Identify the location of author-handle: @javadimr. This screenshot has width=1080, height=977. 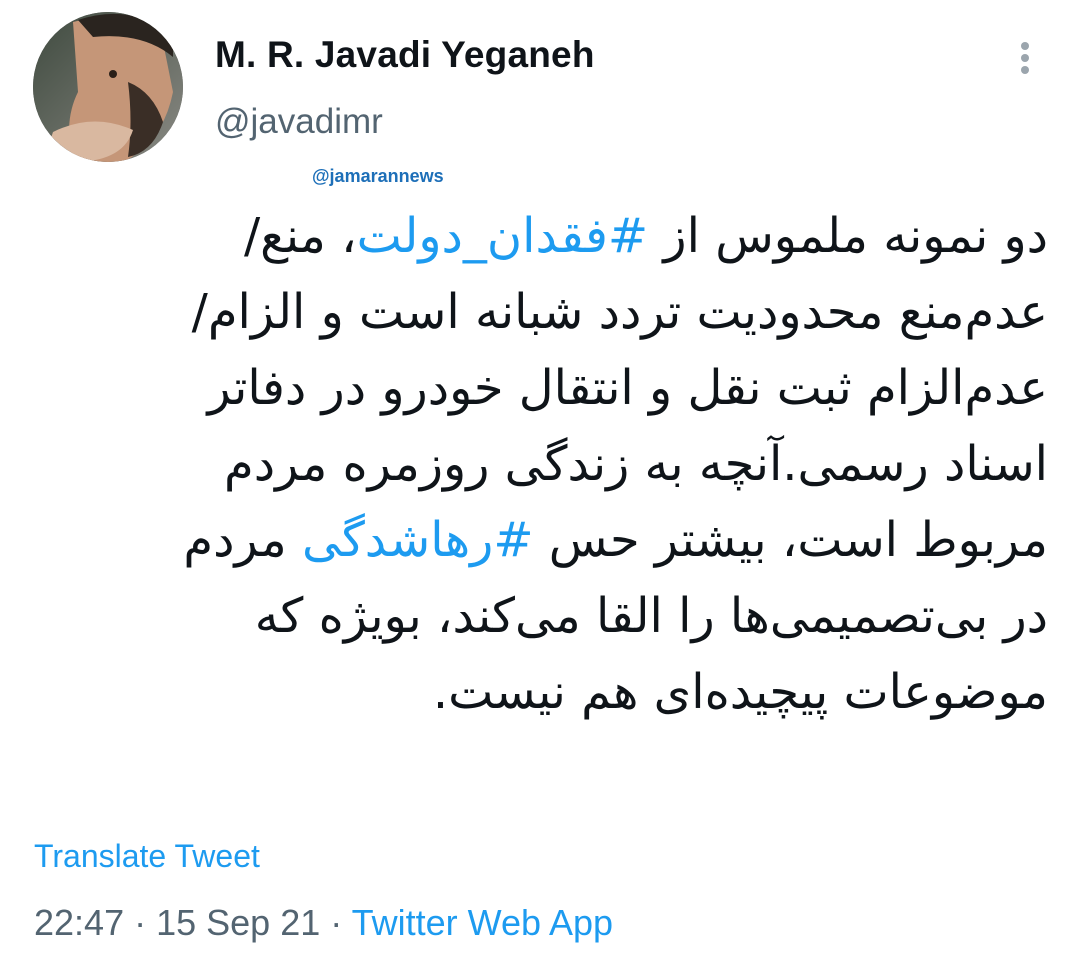
(299, 122).